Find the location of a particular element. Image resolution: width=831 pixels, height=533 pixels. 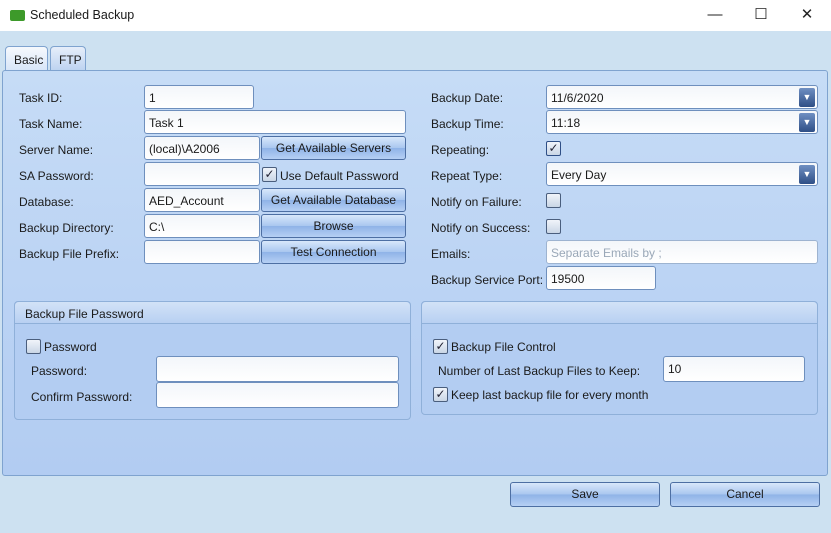

repeat-type-value: Every Day is located at coordinates (579, 175).